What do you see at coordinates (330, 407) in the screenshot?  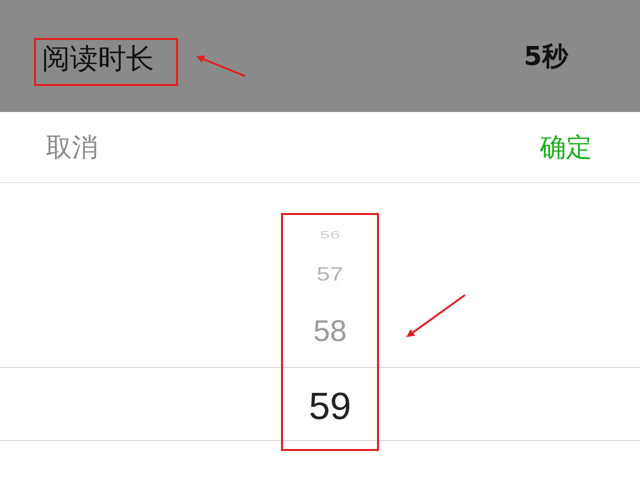 I see `picker-item: 59` at bounding box center [330, 407].